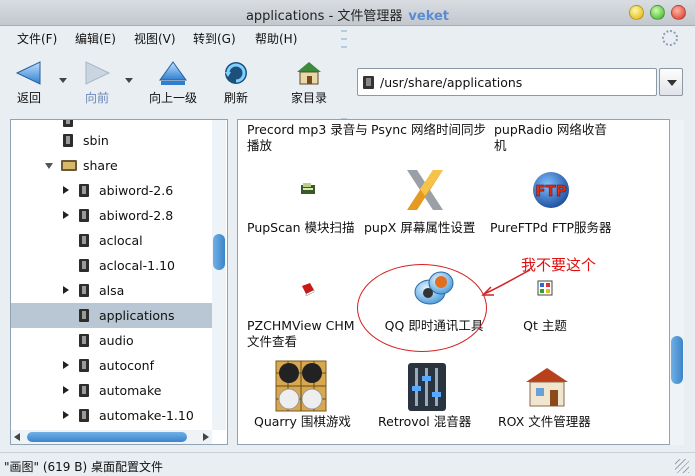  What do you see at coordinates (682, 466) in the screenshot?
I see `resize-grip` at bounding box center [682, 466].